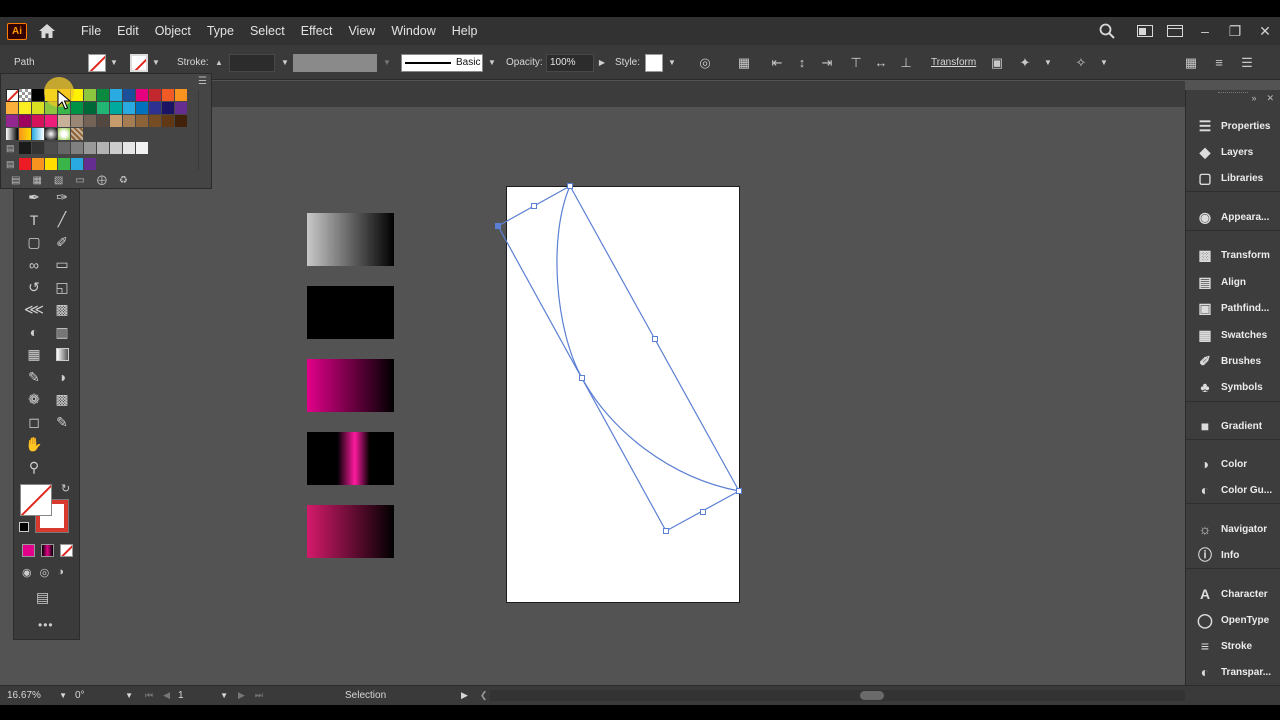  Describe the element at coordinates (58, 180) in the screenshot. I see `swatch-options-icon: ▧` at that location.